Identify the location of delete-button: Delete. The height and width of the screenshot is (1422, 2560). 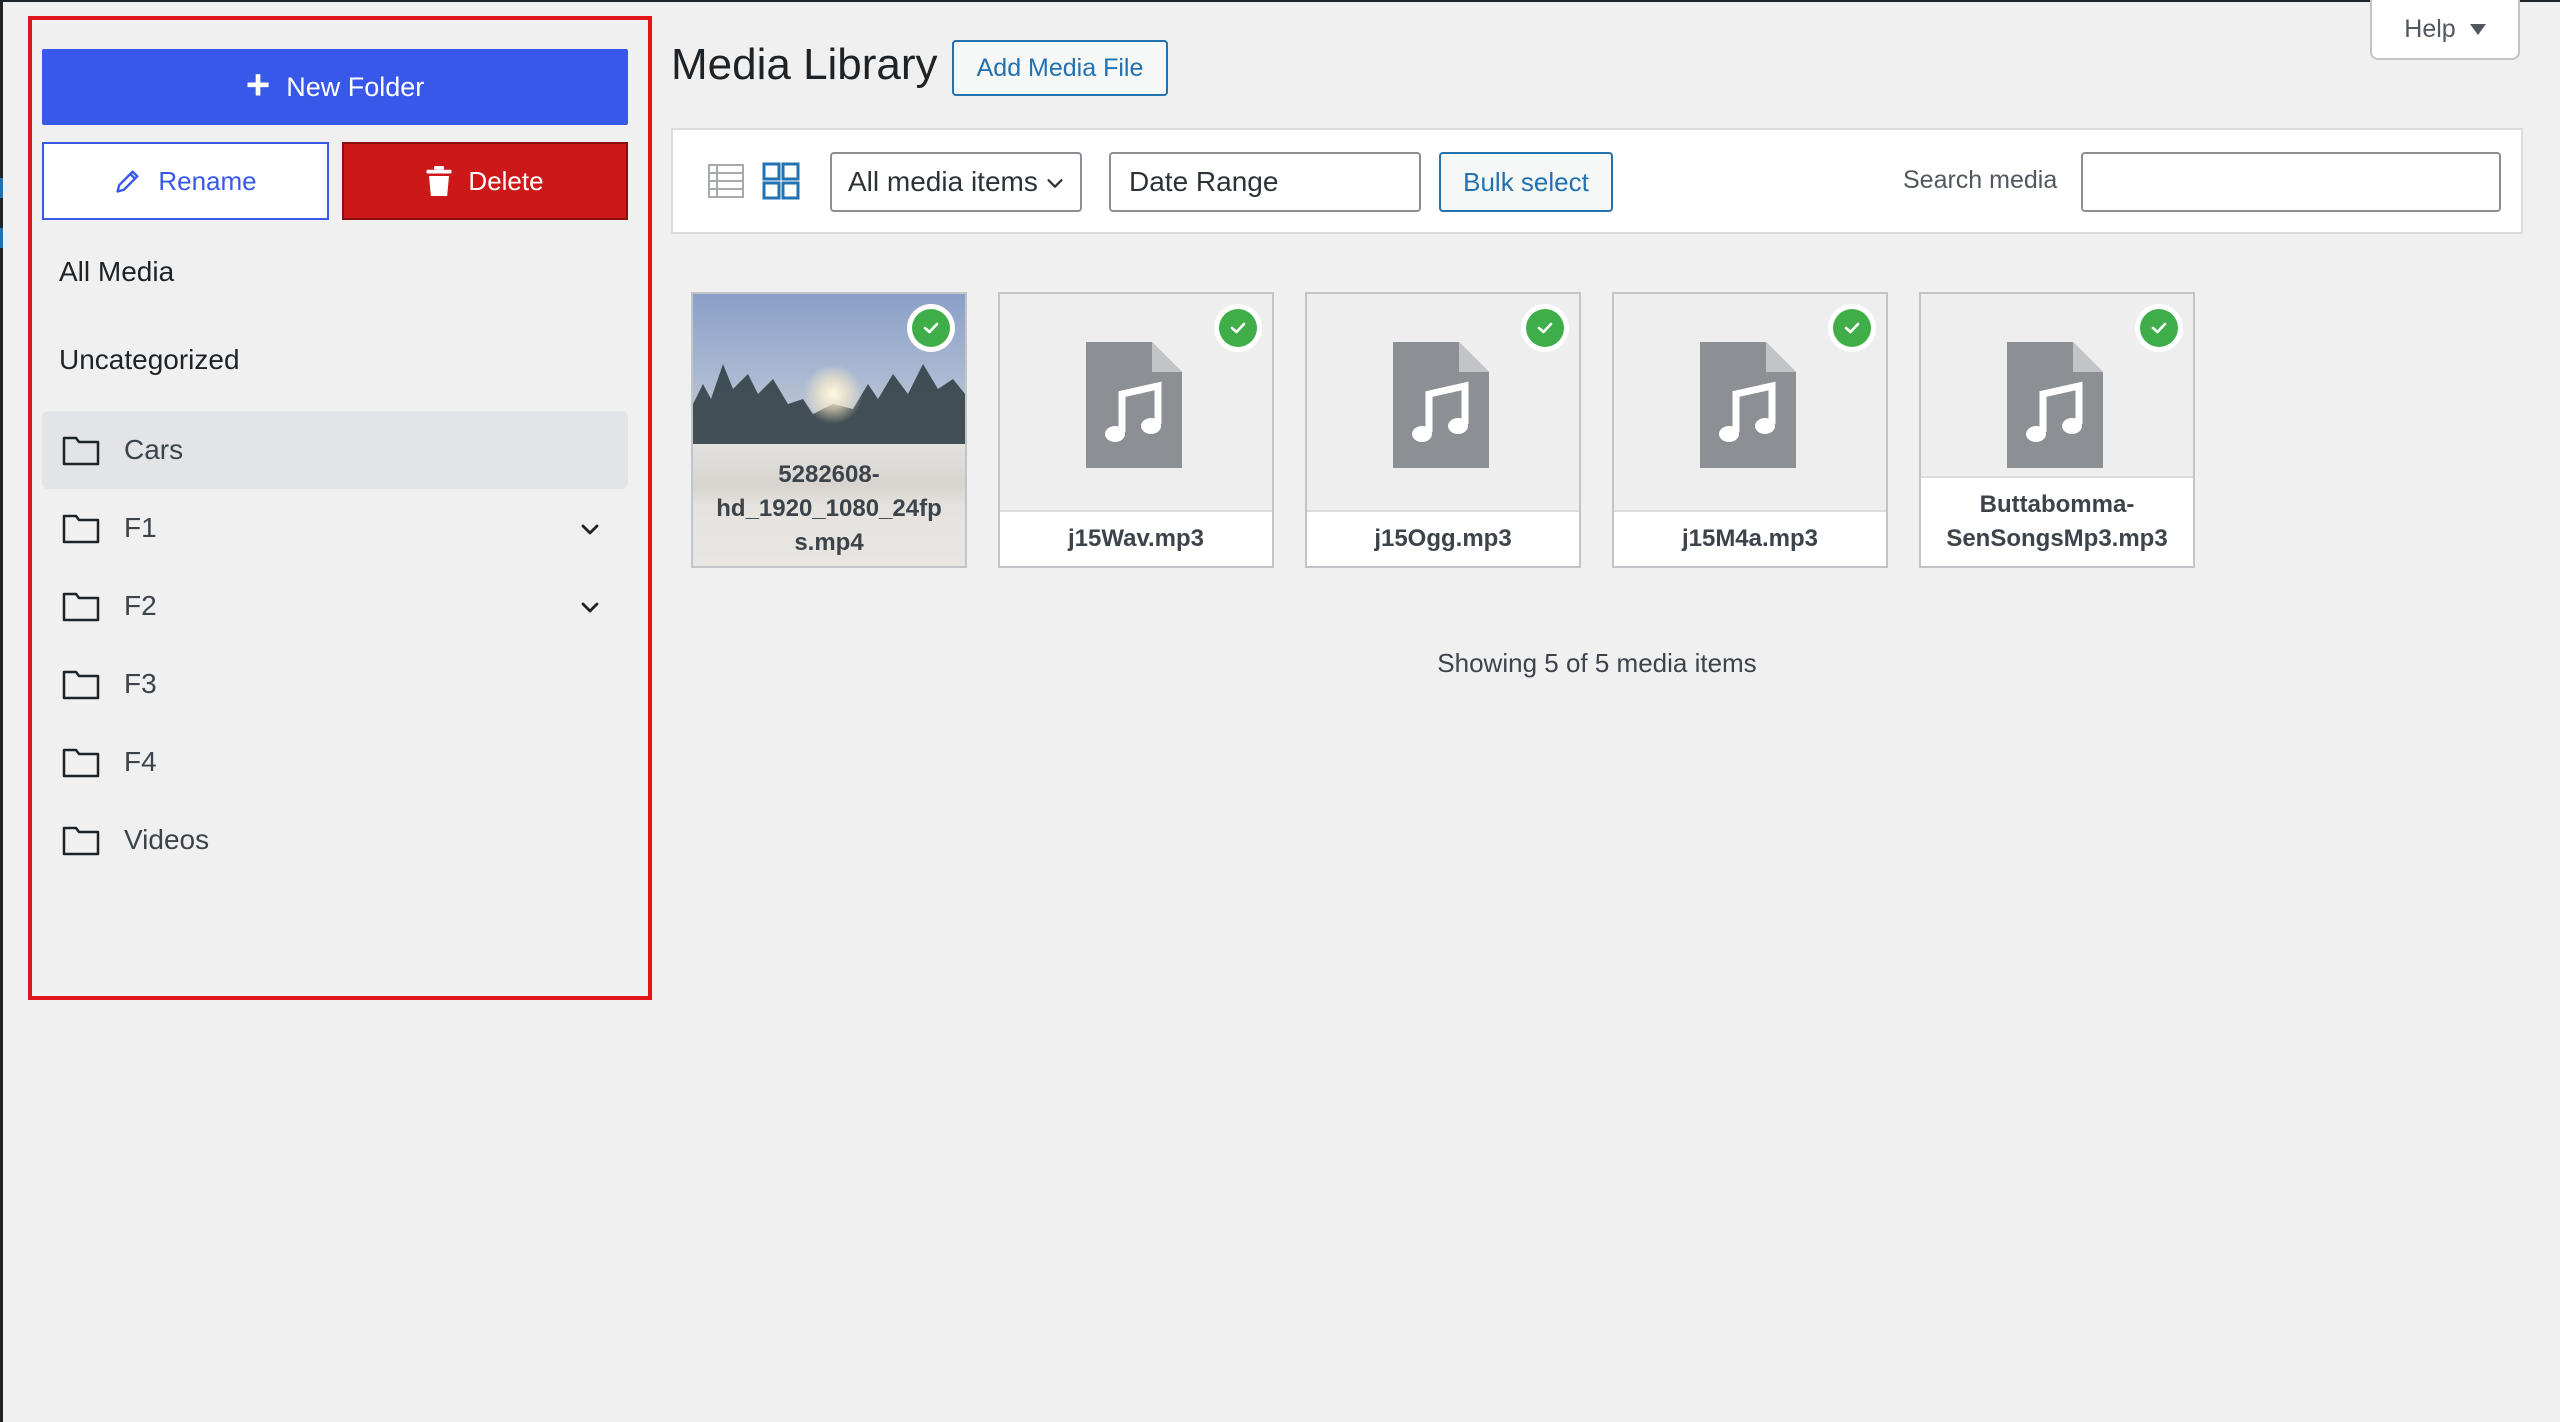
(485, 181).